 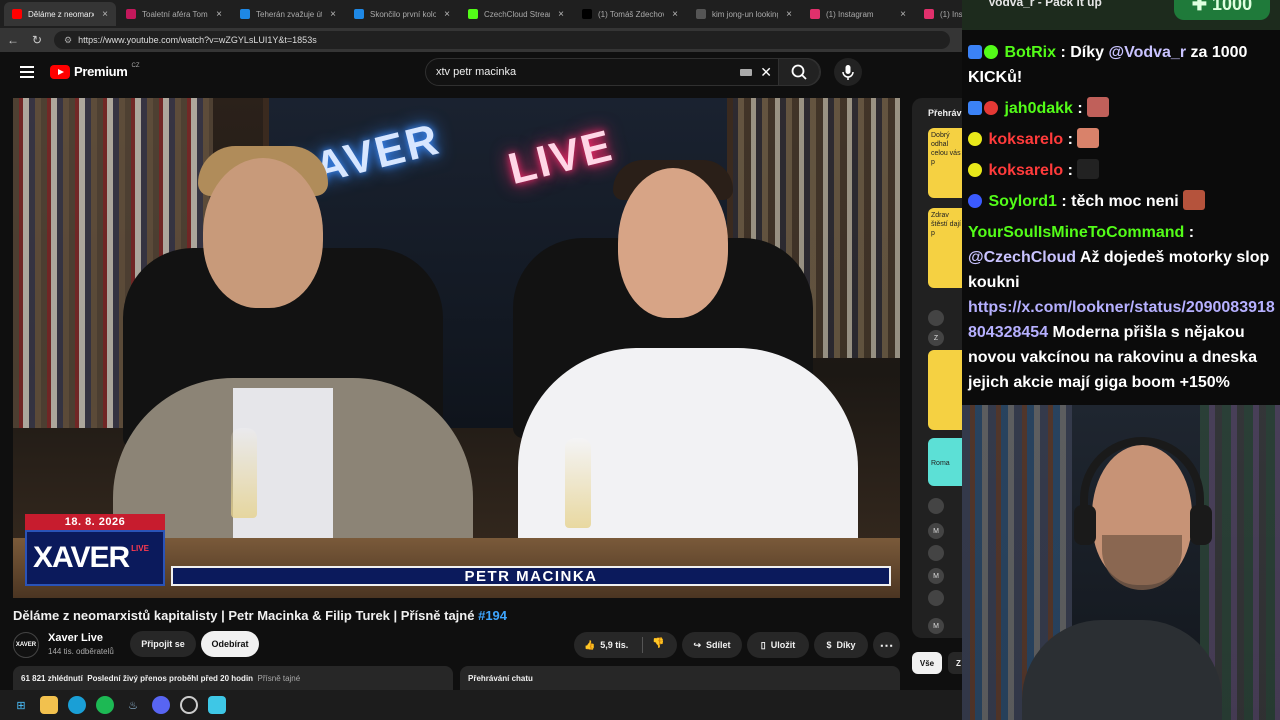 What do you see at coordinates (26, 645) in the screenshot?
I see `channel-avatar: XAVER` at bounding box center [26, 645].